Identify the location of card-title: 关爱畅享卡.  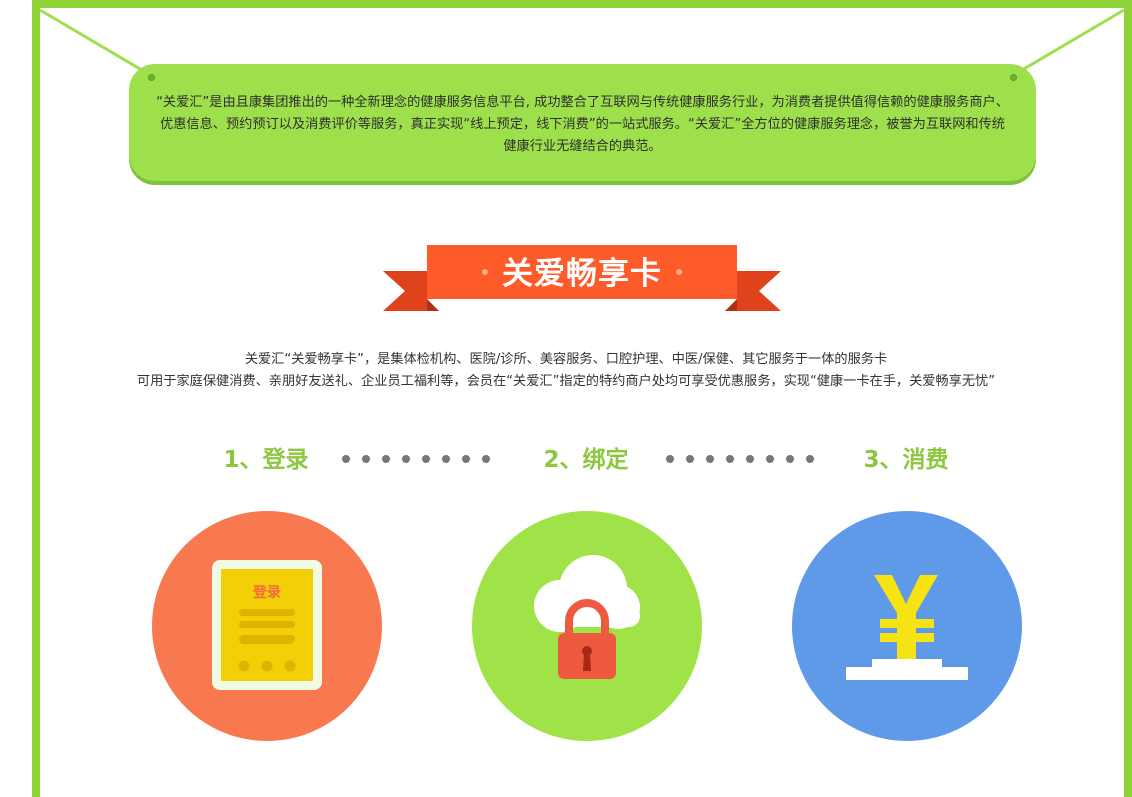
(582, 274).